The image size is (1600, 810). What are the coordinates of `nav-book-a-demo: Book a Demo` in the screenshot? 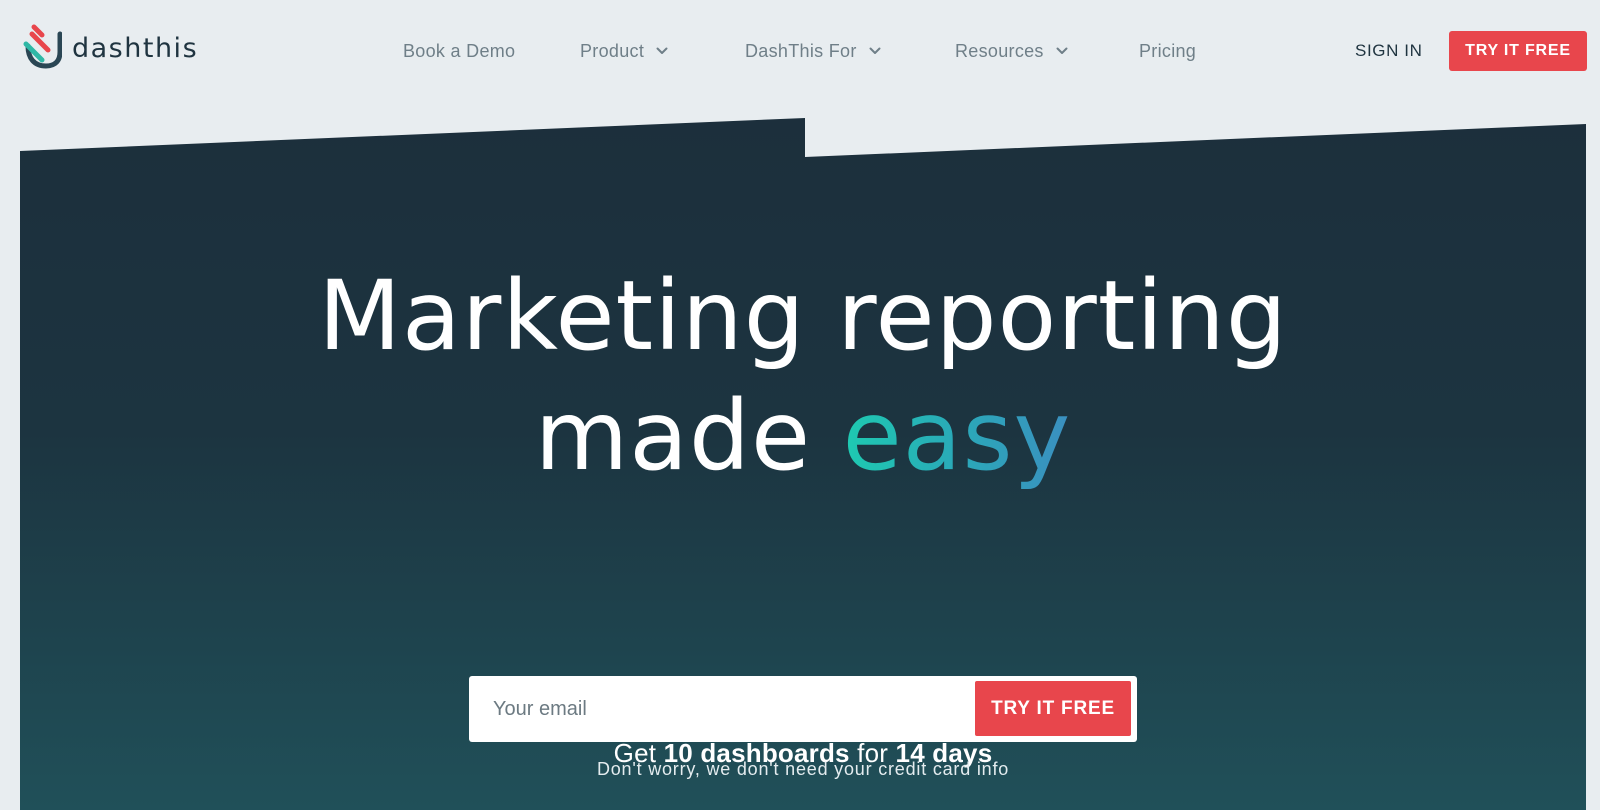 It's located at (459, 51).